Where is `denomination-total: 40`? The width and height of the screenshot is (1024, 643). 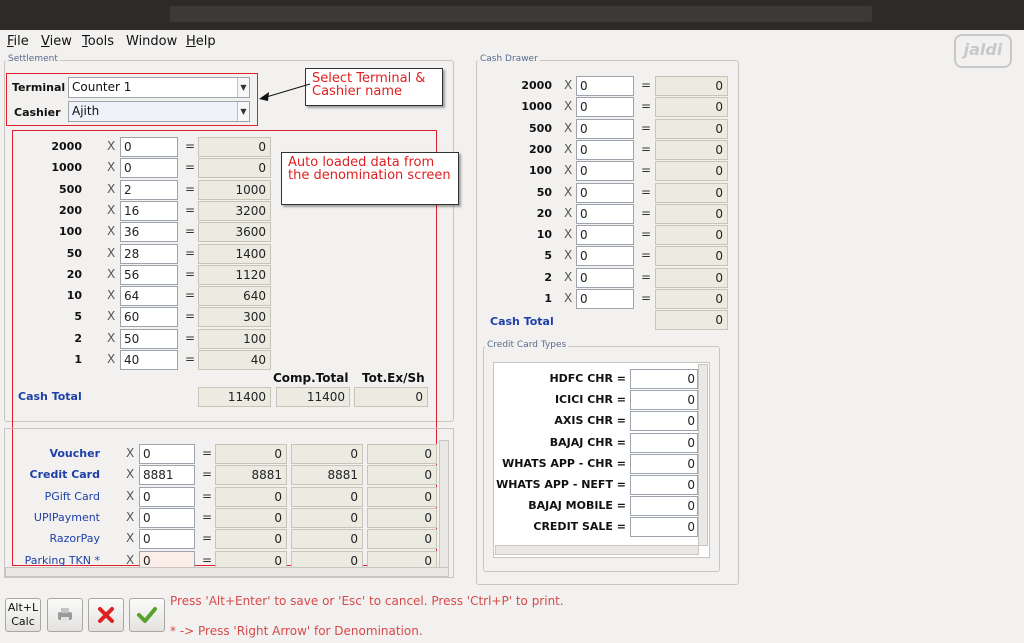 denomination-total: 40 is located at coordinates (234, 360).